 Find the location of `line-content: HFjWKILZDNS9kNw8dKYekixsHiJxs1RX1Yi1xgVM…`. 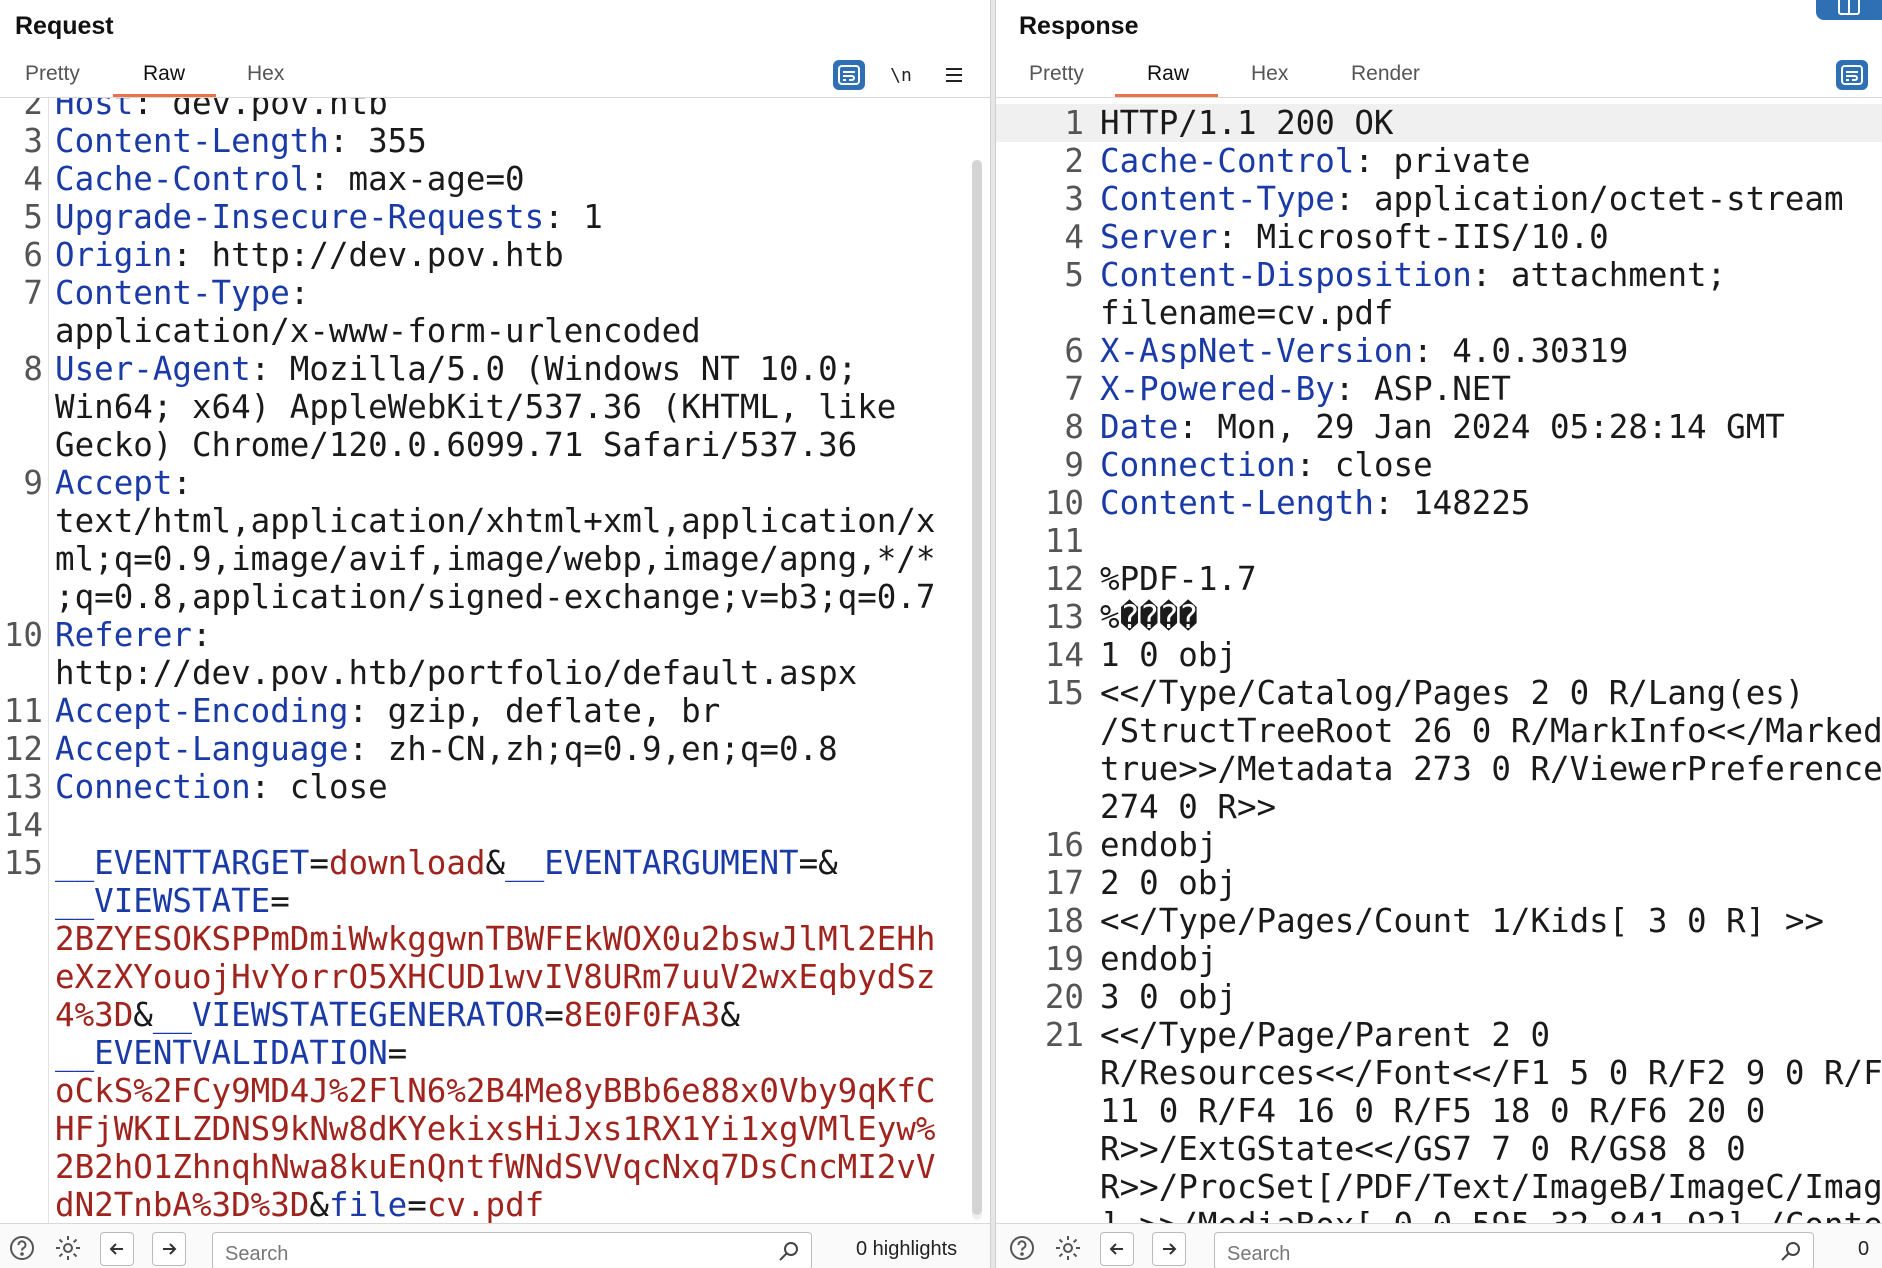

line-content: HFjWKILZDNS9kNw8dKYekixsHiJxs1RX1Yi1xgVM… is located at coordinates (495, 1129).